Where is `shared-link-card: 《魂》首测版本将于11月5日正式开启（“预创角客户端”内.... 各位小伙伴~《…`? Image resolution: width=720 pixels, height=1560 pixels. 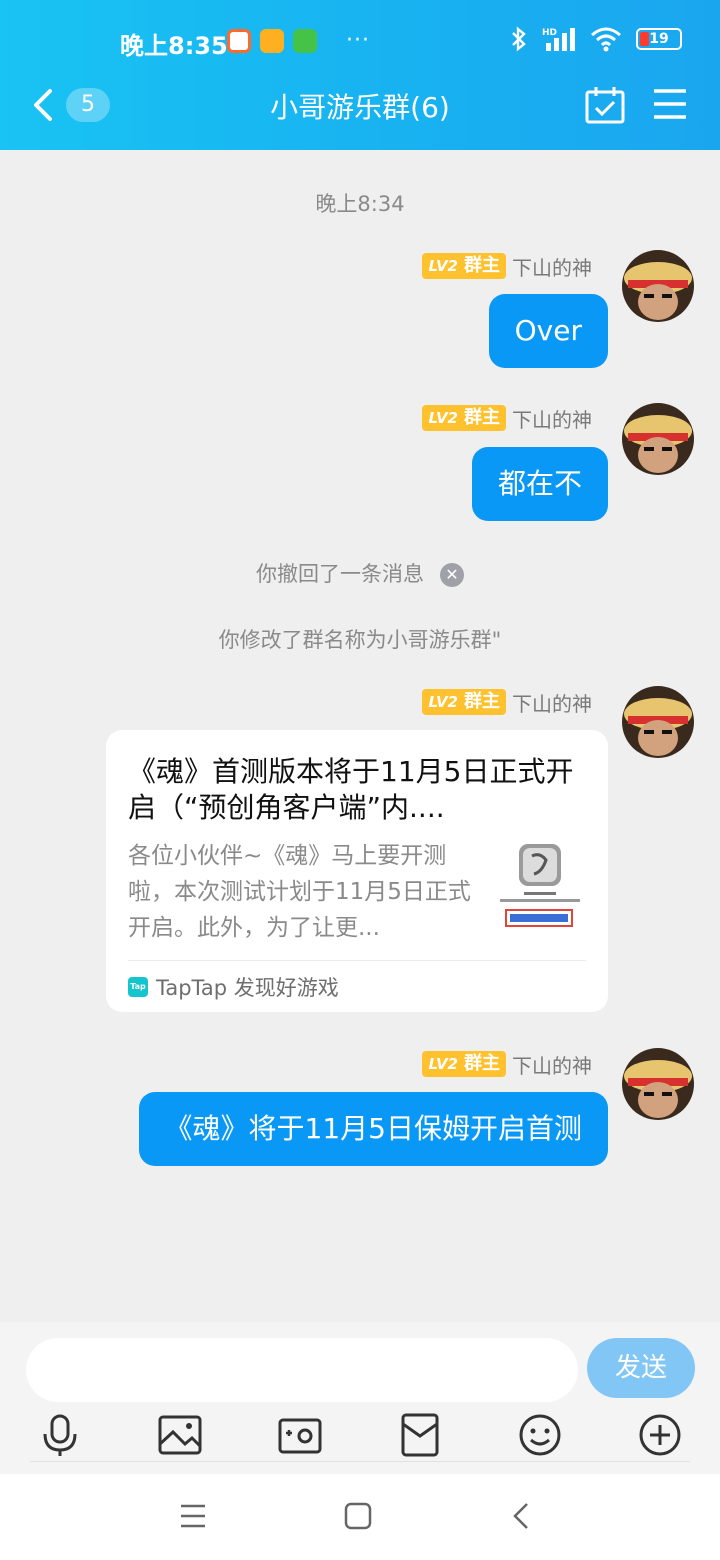
shared-link-card: 《魂》首测版本将于11月5日正式开启（“预创角客户端”内.... 各位小伙伴~《… is located at coordinates (357, 871).